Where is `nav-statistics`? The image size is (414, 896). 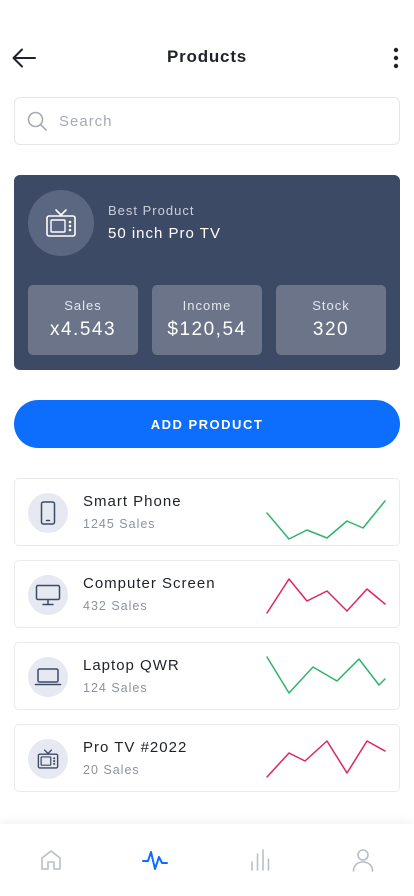
nav-statistics is located at coordinates (260, 860).